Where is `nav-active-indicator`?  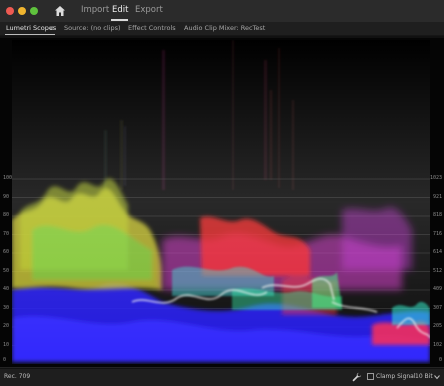
nav-active-indicator is located at coordinates (119, 20).